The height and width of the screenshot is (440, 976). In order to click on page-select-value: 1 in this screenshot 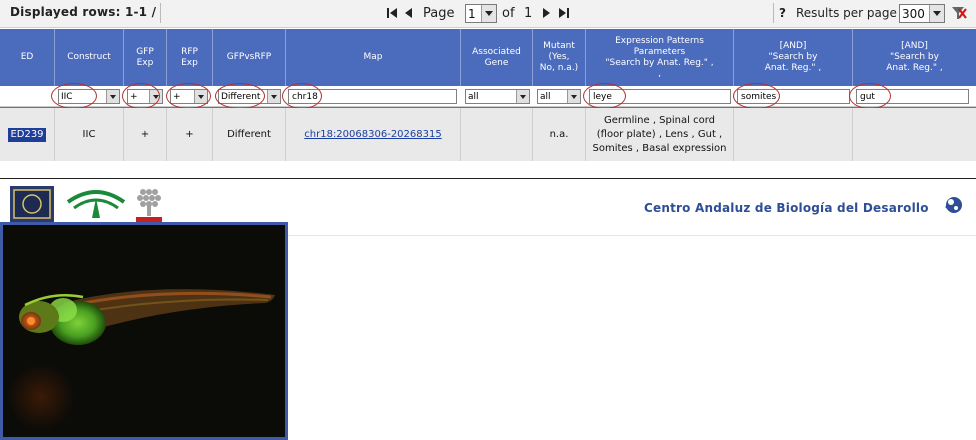, I will do `click(472, 13)`.